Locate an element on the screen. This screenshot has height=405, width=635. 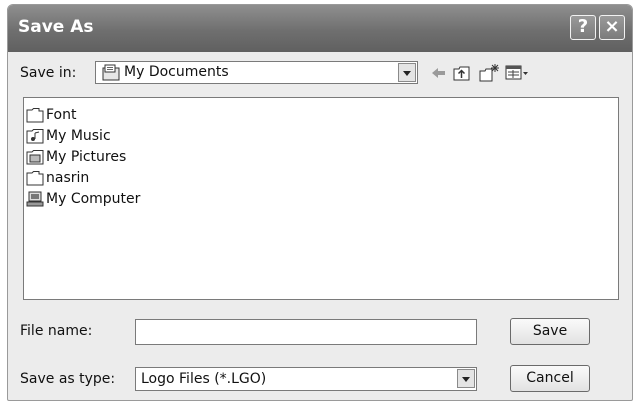
save-as-type-dropdown-arrow is located at coordinates (466, 378).